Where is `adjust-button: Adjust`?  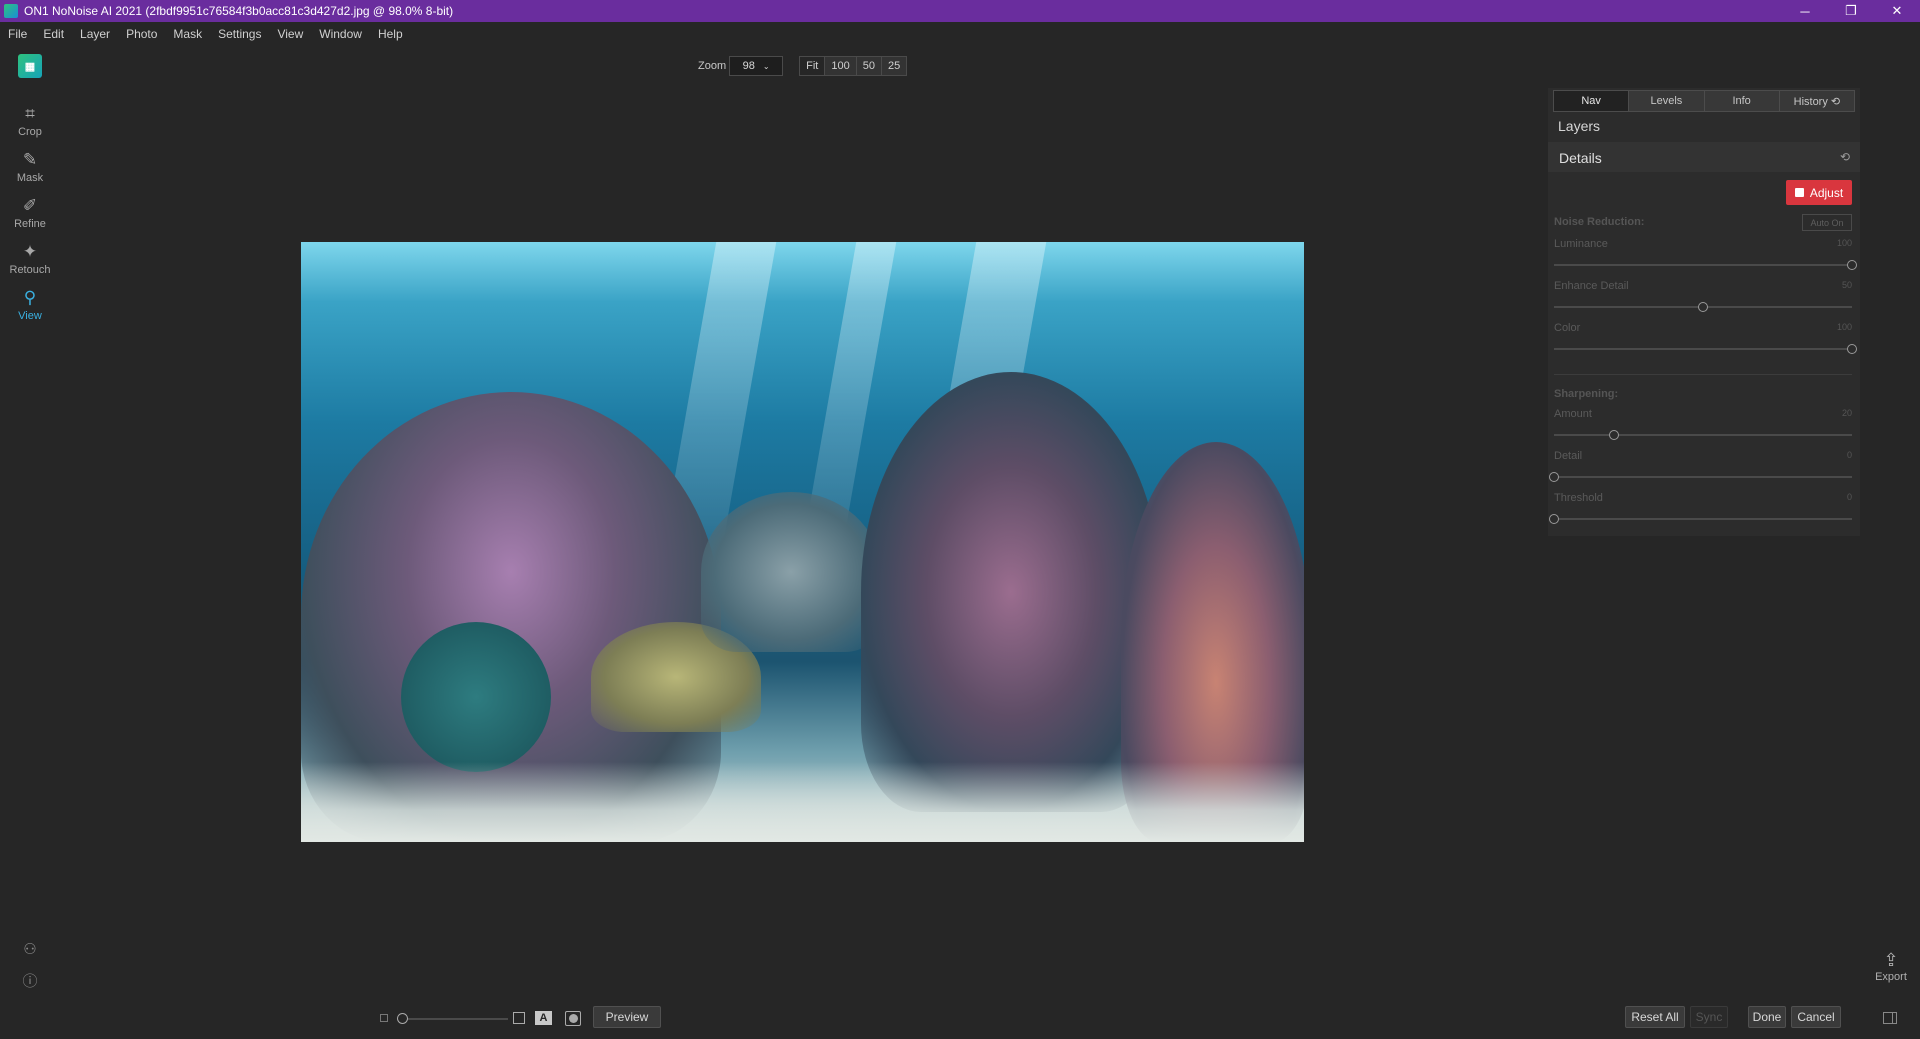 adjust-button: Adjust is located at coordinates (1819, 192).